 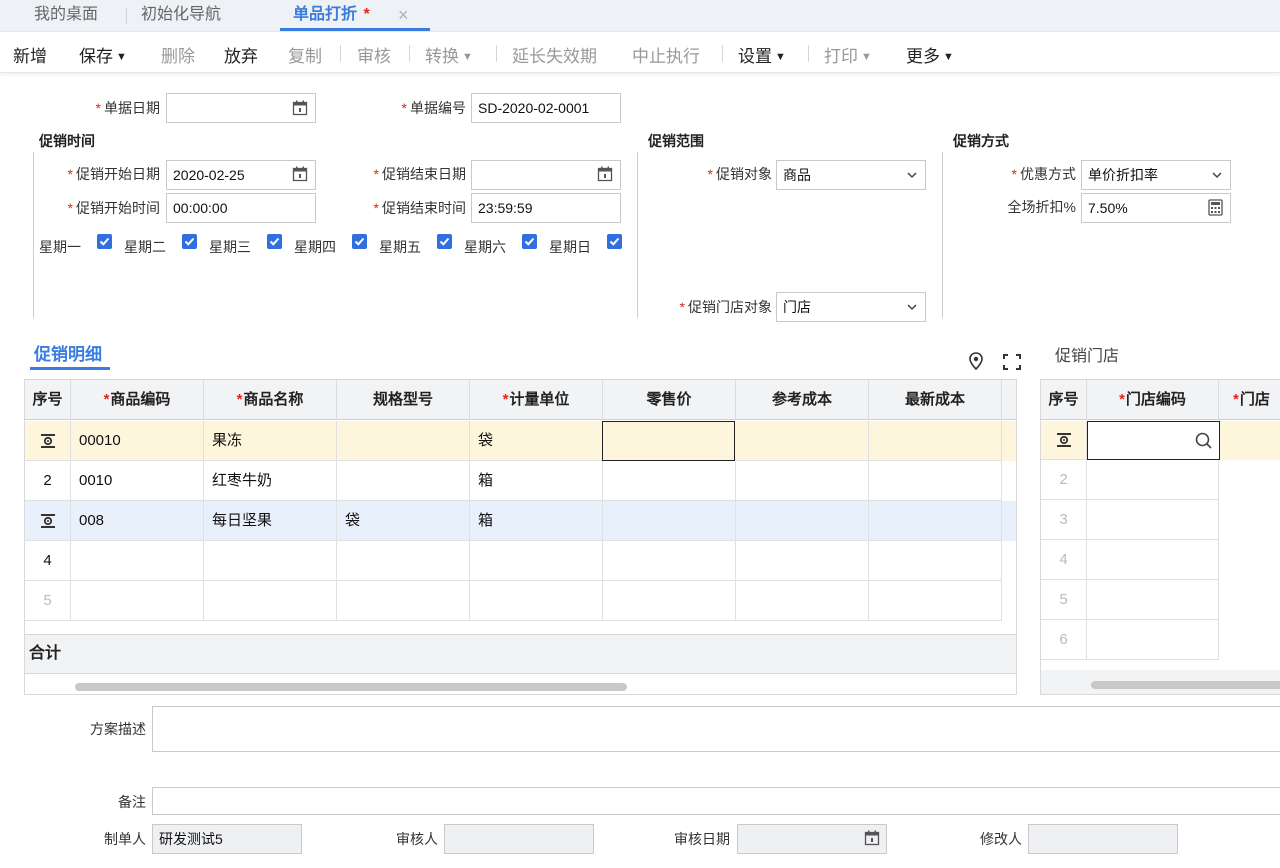 I want to click on total-label: 合计, so click(x=45, y=653).